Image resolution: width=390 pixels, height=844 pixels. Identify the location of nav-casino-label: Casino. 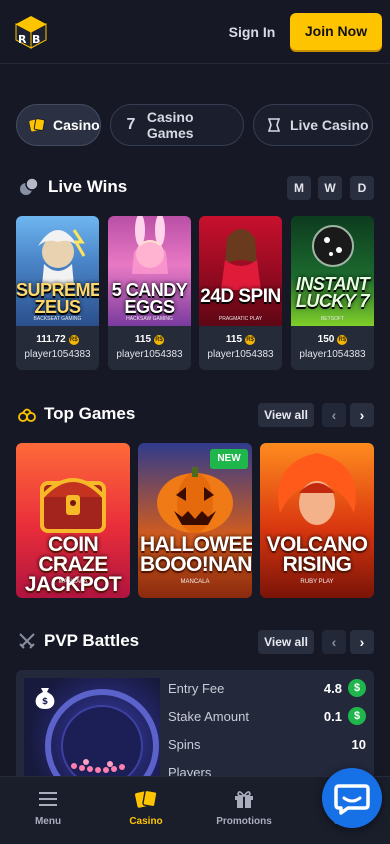
(146, 821).